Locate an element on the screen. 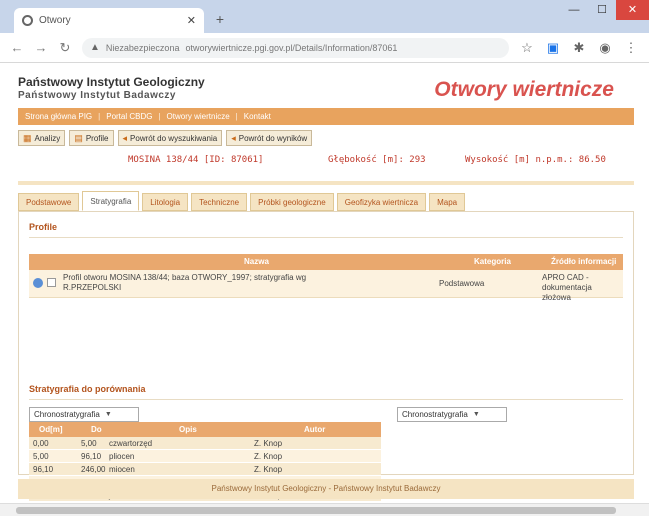  back-to-results-button: ◂ Powrót do wyników is located at coordinates (269, 138).